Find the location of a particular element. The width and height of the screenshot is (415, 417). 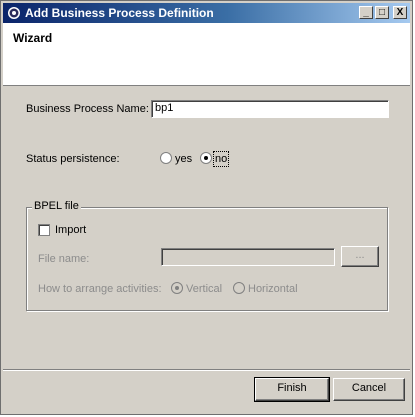

bp-name-input: bp1 is located at coordinates (270, 109).